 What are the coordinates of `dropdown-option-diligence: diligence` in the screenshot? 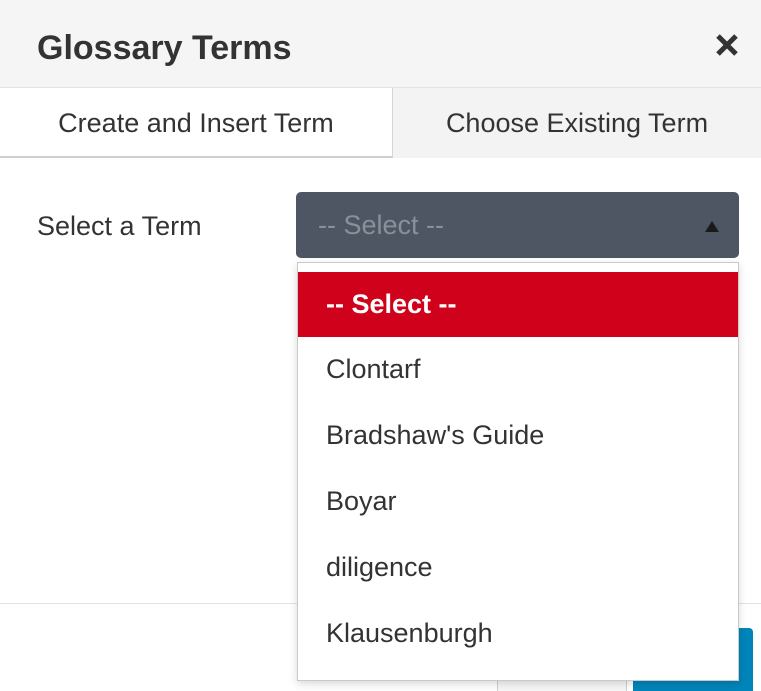 It's located at (518, 567).